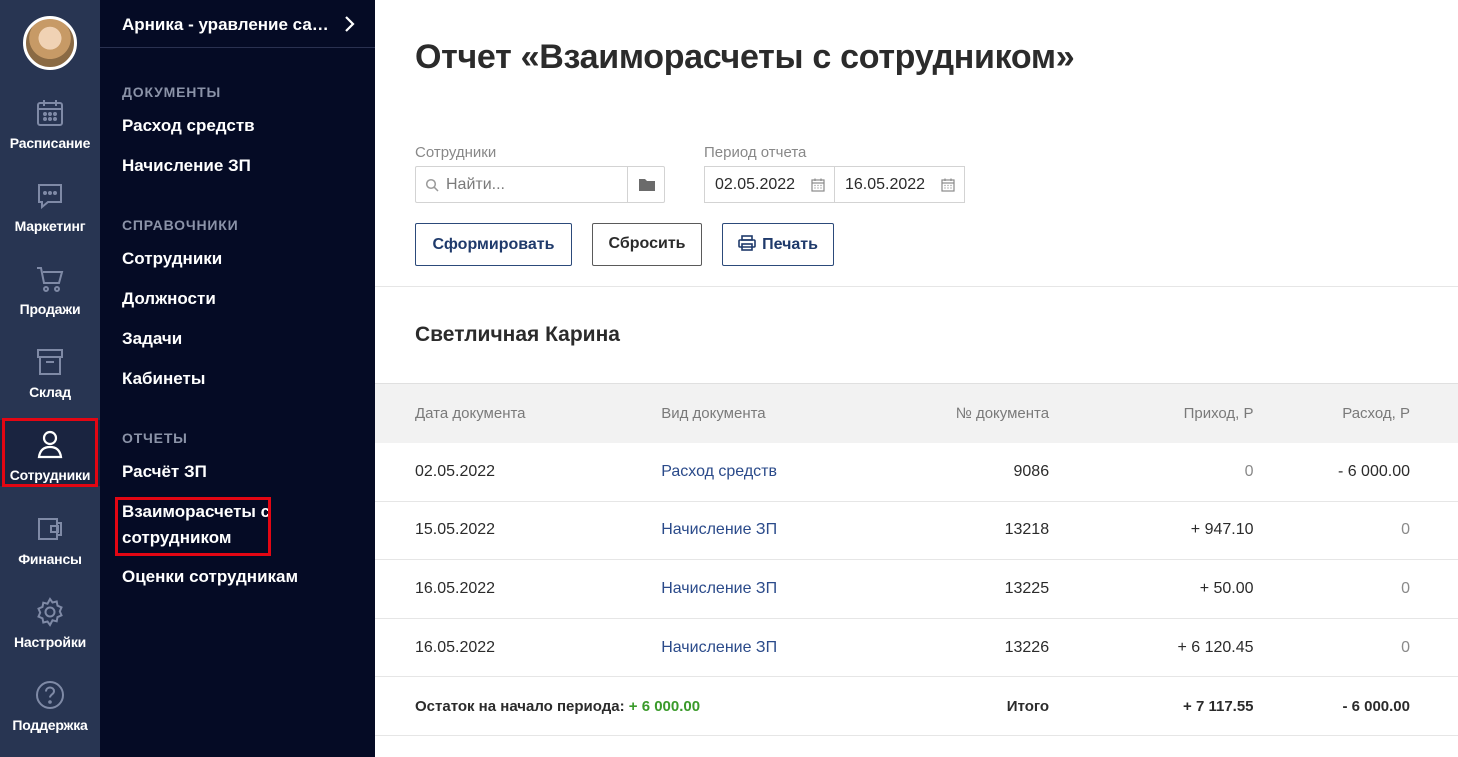 The width and height of the screenshot is (1458, 757). What do you see at coordinates (745, 57) in the screenshot?
I see `page-title: Отчет «Взаиморасчеты с сотрудником»` at bounding box center [745, 57].